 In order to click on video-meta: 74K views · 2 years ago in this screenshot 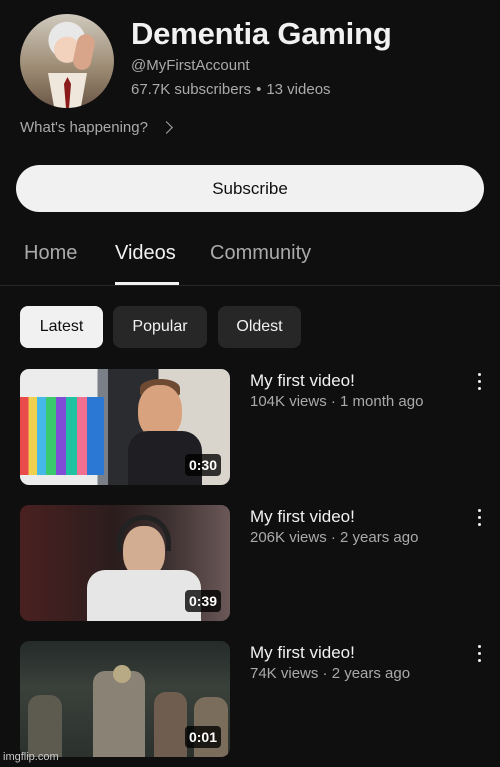, I will do `click(330, 673)`.